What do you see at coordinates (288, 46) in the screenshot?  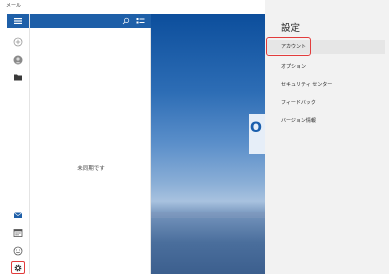 I see `account-highlight-box` at bounding box center [288, 46].